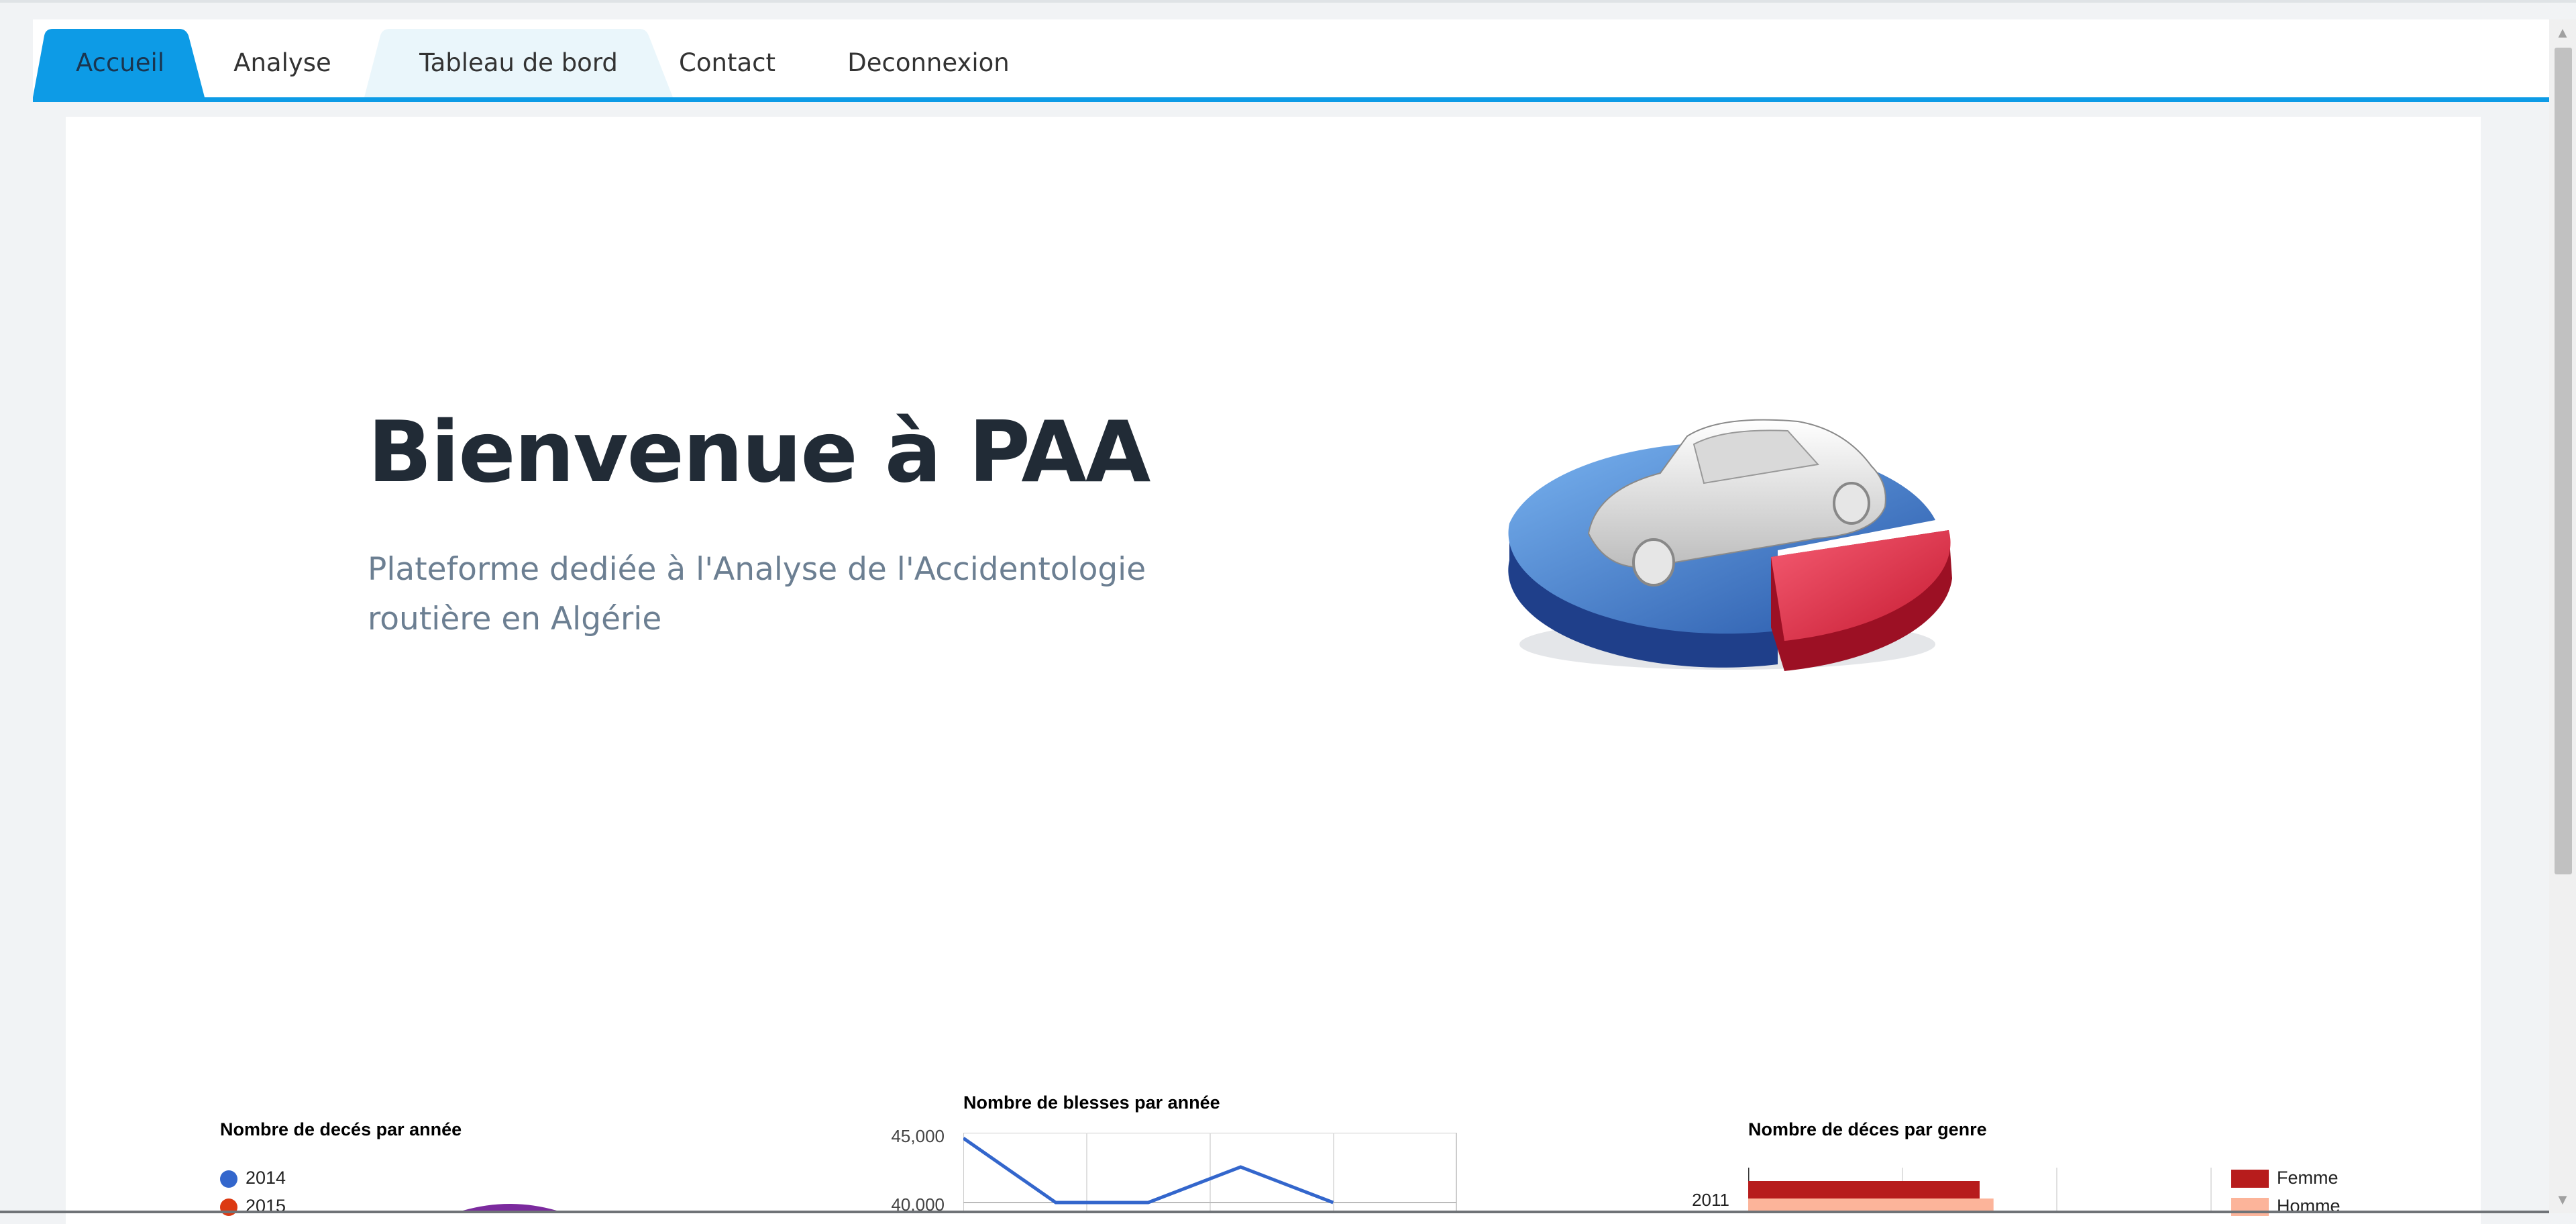 Image resolution: width=2576 pixels, height=1224 pixels. I want to click on legend-label: Femme, so click(2308, 1178).